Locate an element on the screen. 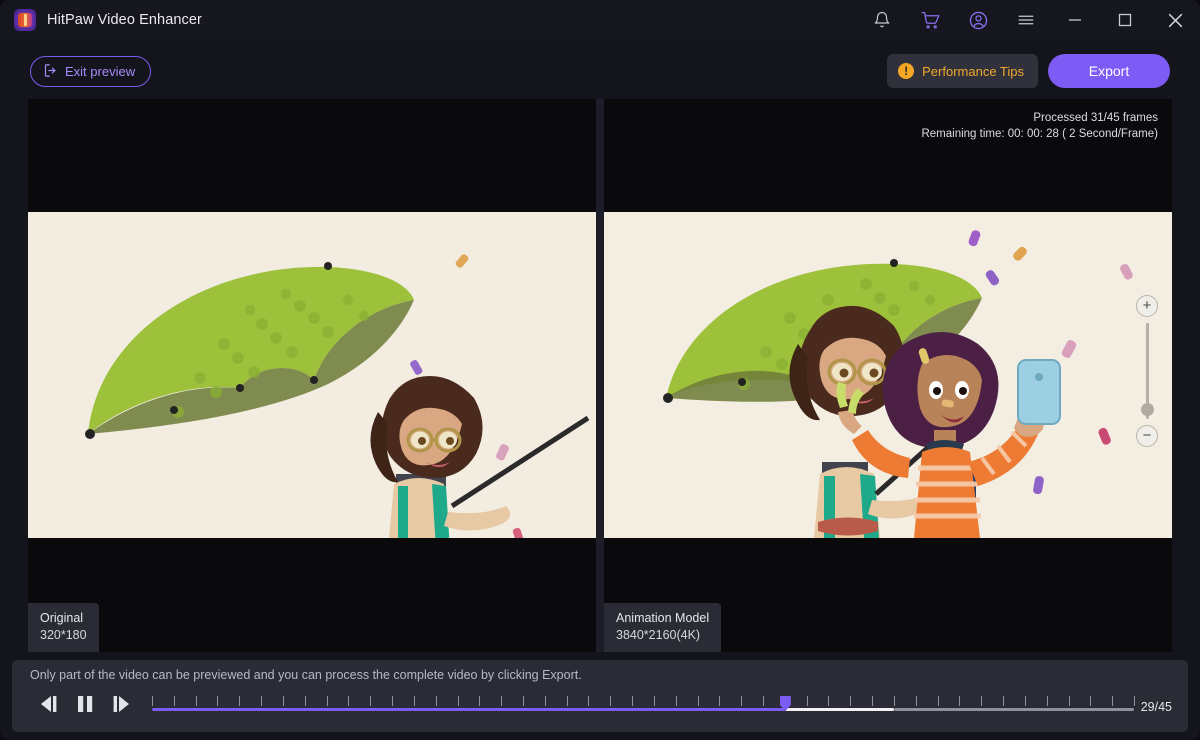  original-label-tag: Original 320*180 is located at coordinates (63, 627).